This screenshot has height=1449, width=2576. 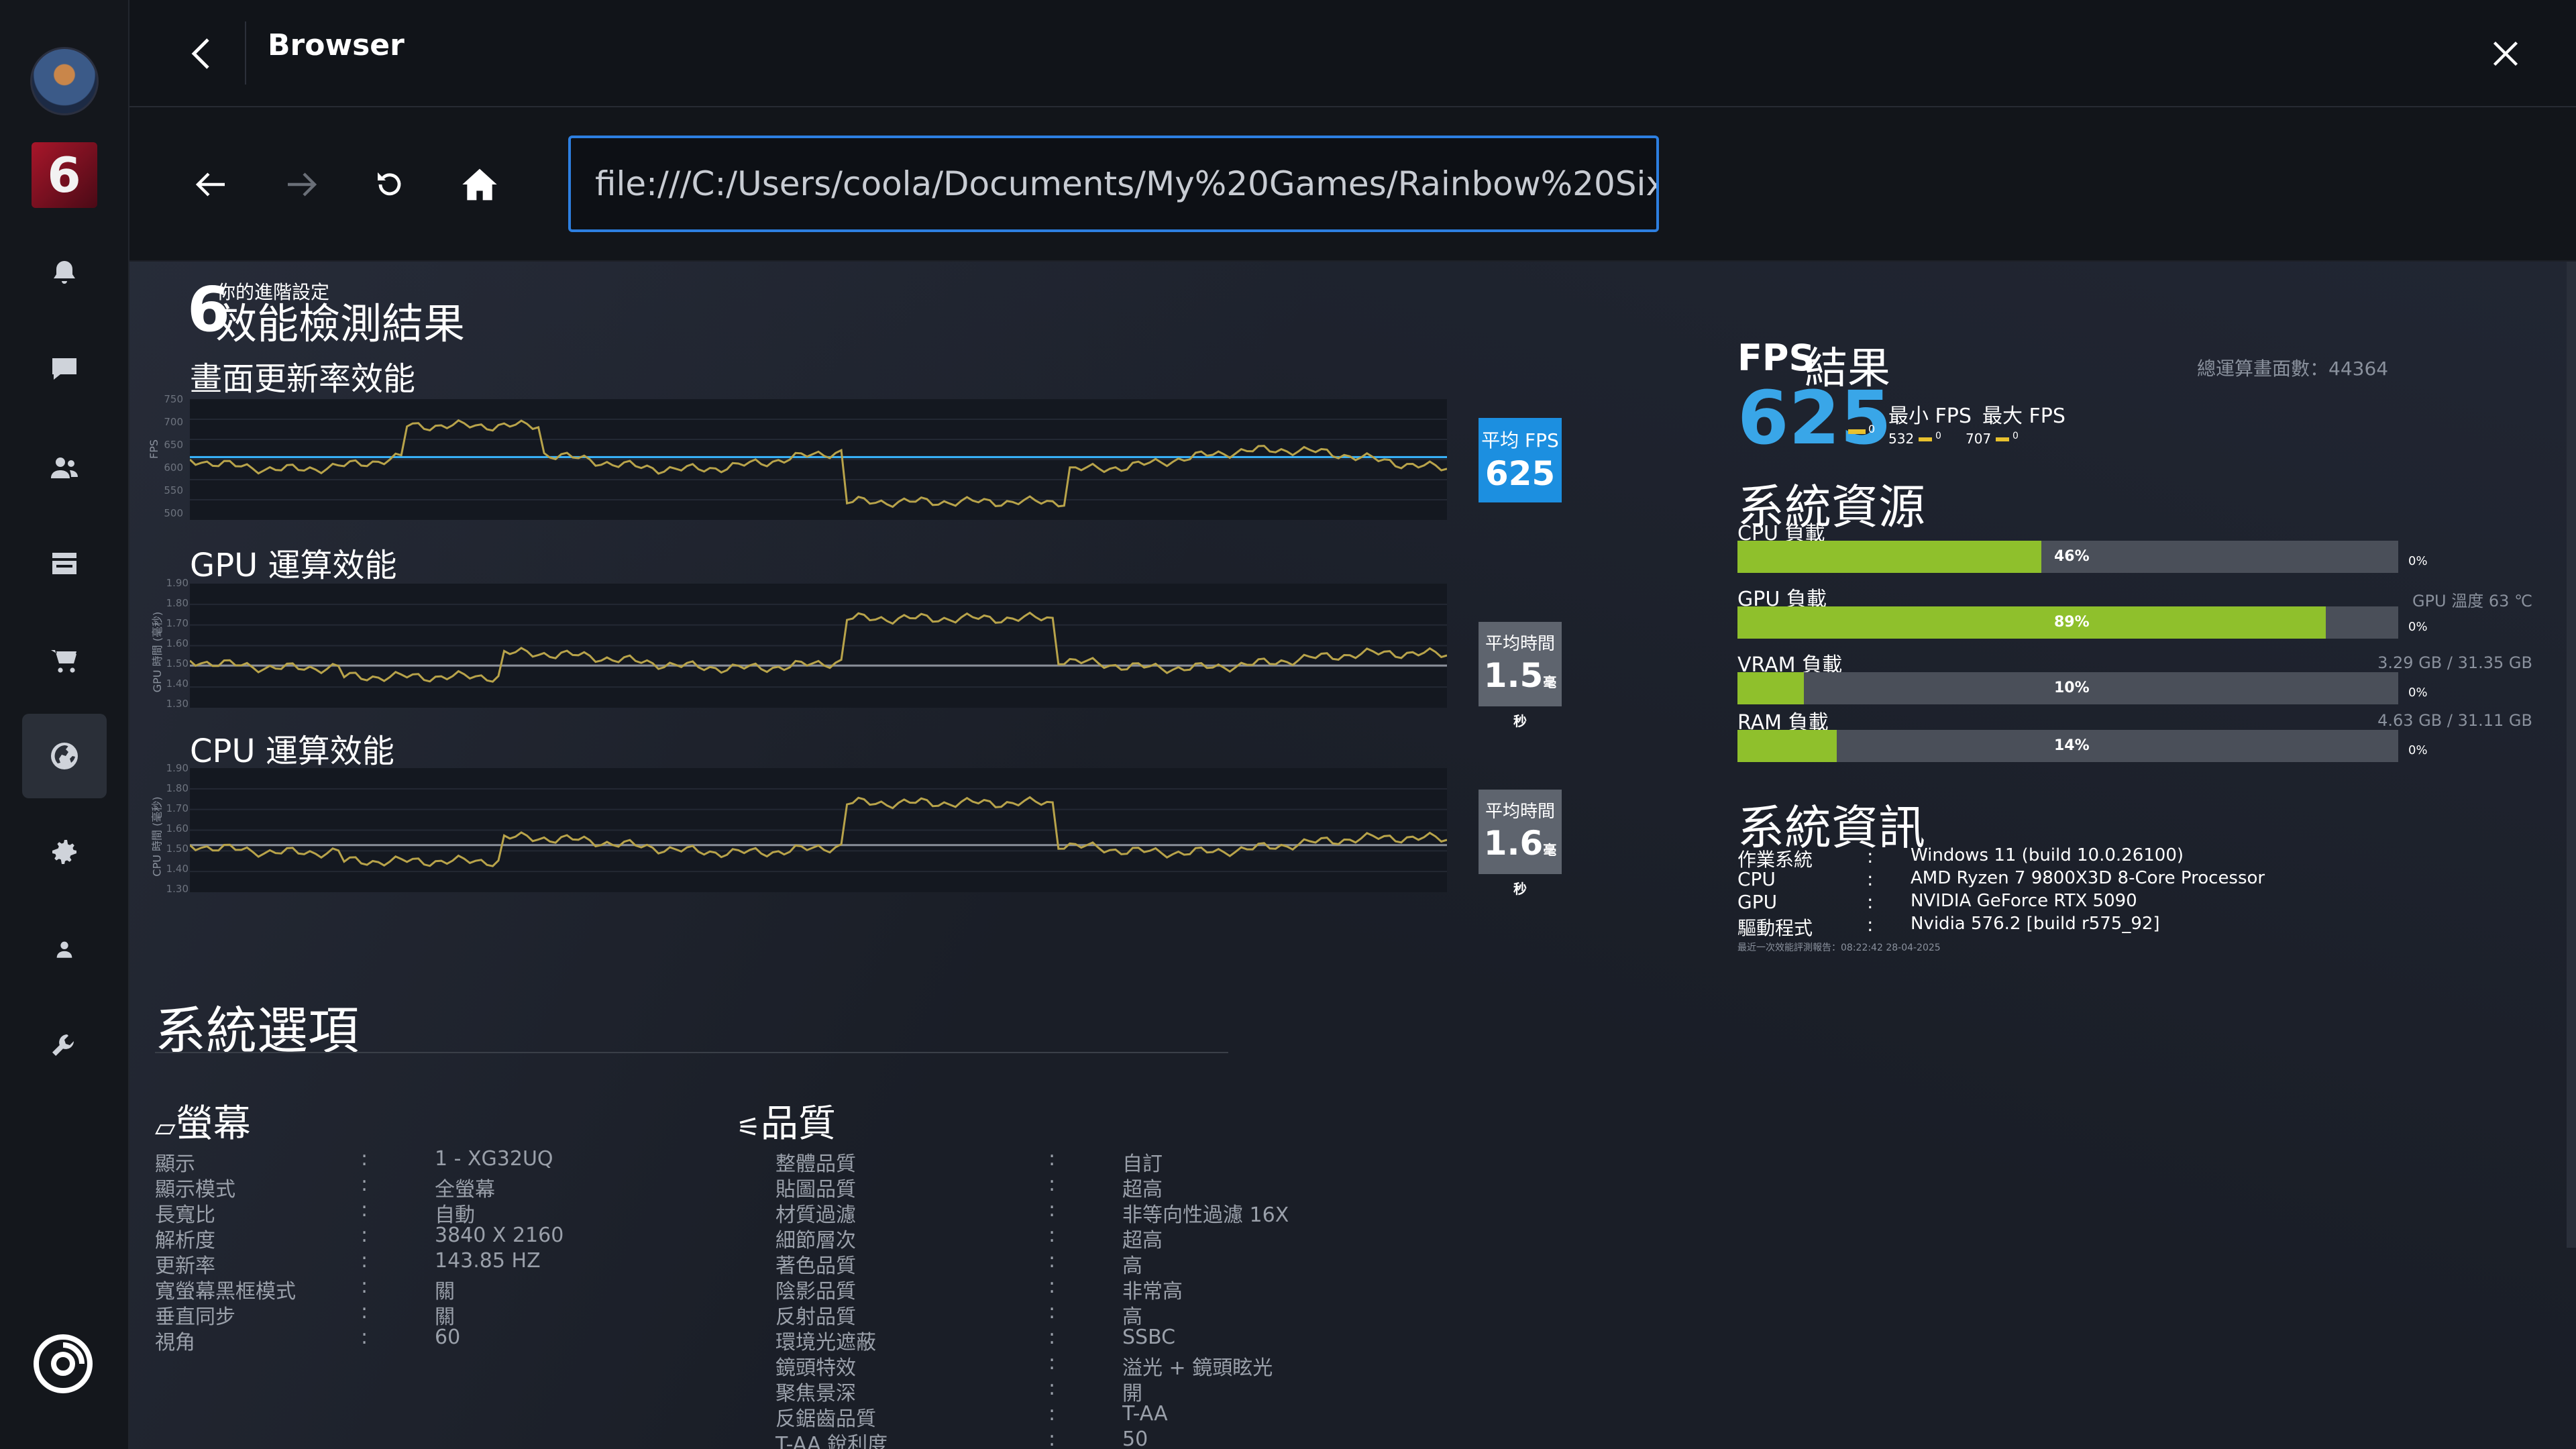 I want to click on cpu-y-ticks: 1.90 1.80 1.70 1.60 1.50 1.40 1.30, so click(x=176, y=829).